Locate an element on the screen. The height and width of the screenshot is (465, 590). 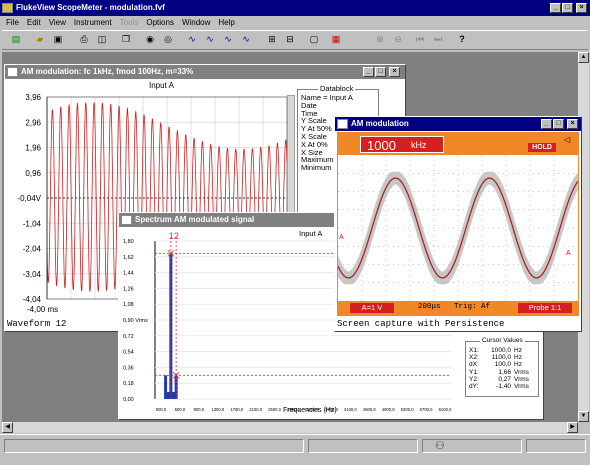
trigger-marker-icon: ◁ is located at coordinates (567, 139).